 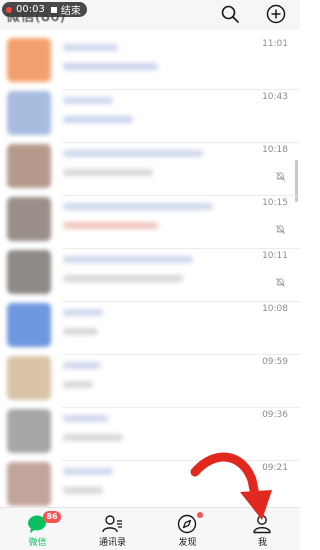 I want to click on chat-row: 10:43, so click(x=150, y=113).